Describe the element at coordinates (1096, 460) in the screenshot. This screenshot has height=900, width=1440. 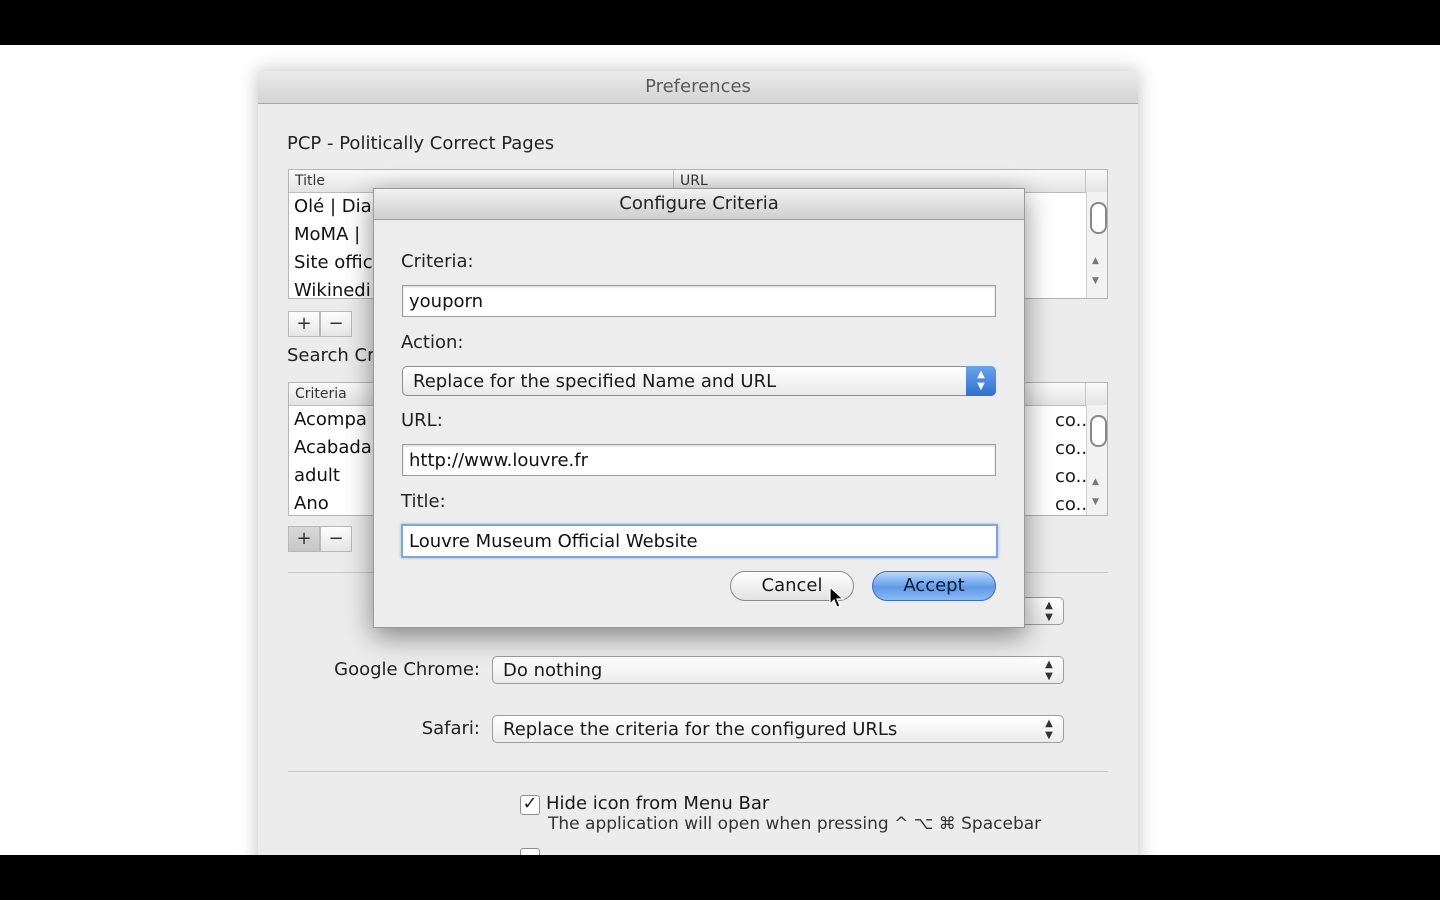
I see `criteria-table-scrollbar: ▲ ▼` at that location.